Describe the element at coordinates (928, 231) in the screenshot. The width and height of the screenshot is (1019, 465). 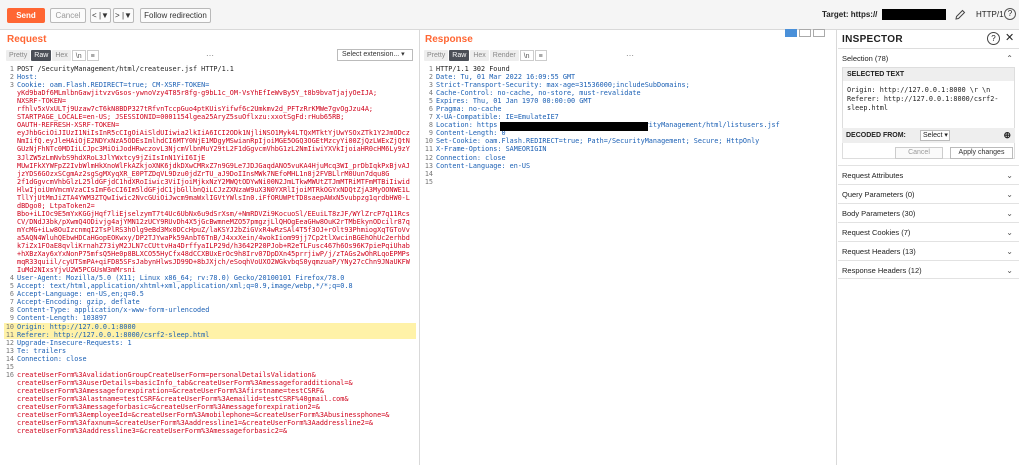
I see `section-request-cookies: Request Cookies (7) ⌄` at that location.